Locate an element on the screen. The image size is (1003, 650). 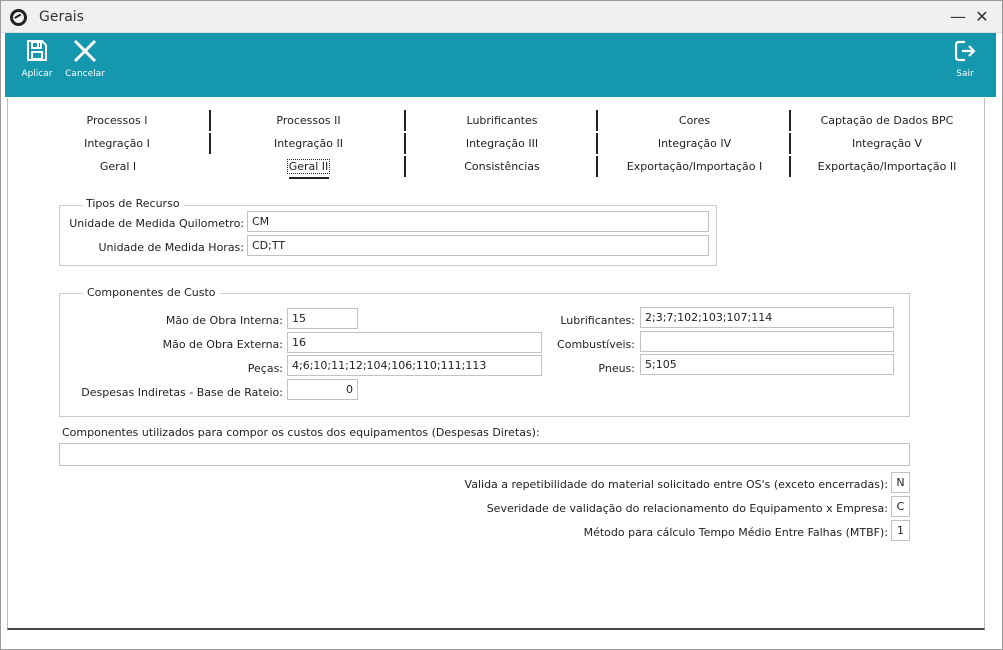
mao-obra-externa-label: Mão de Obra Externa: is located at coordinates (222, 344).